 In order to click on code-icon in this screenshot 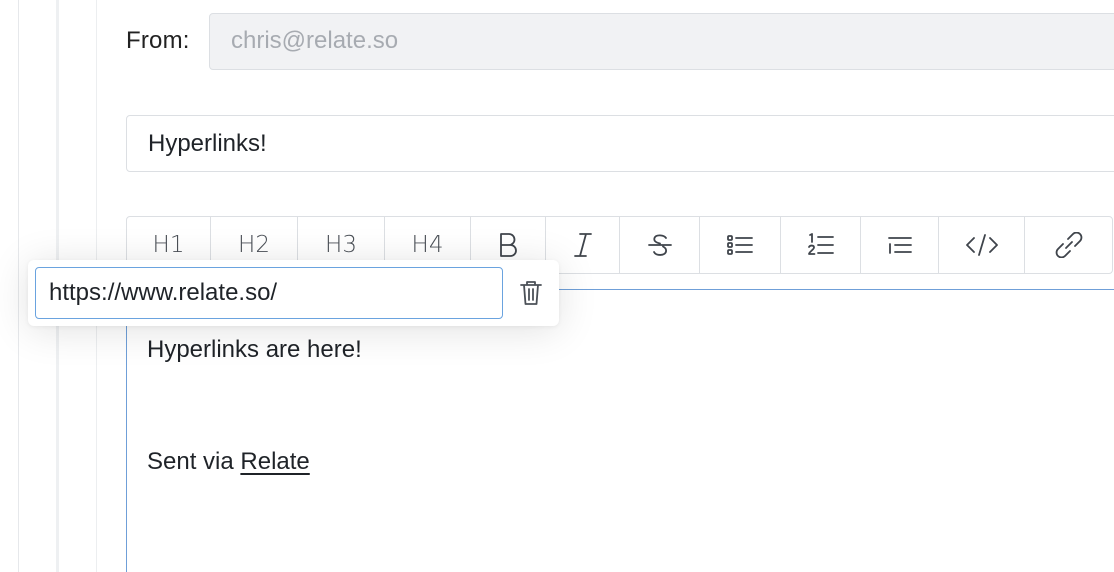, I will do `click(981, 245)`.